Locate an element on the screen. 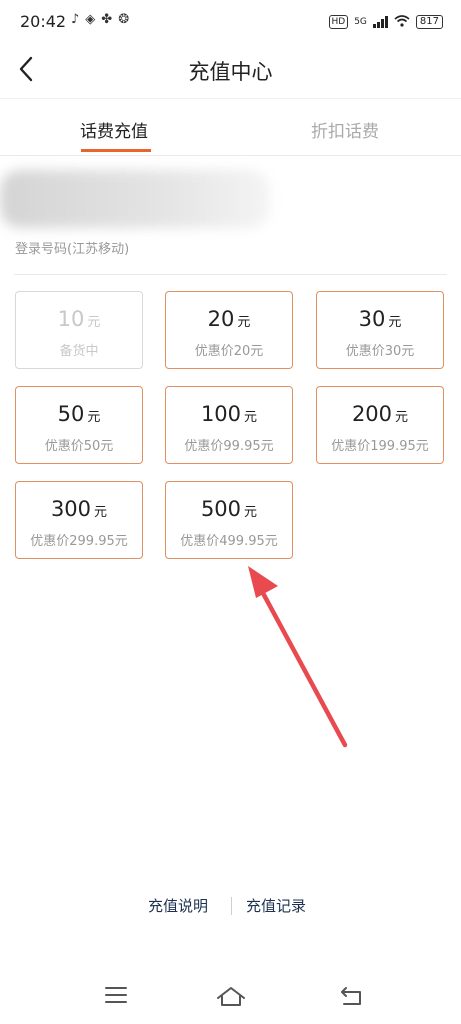 This screenshot has width=461, height=1024. card-subtitle: 优惠价299.95元 is located at coordinates (79, 541).